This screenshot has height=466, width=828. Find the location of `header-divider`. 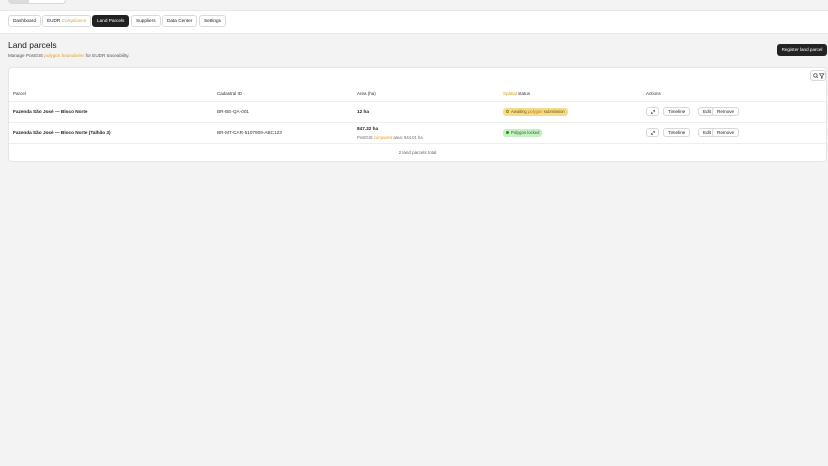

header-divider is located at coordinates (417, 101).